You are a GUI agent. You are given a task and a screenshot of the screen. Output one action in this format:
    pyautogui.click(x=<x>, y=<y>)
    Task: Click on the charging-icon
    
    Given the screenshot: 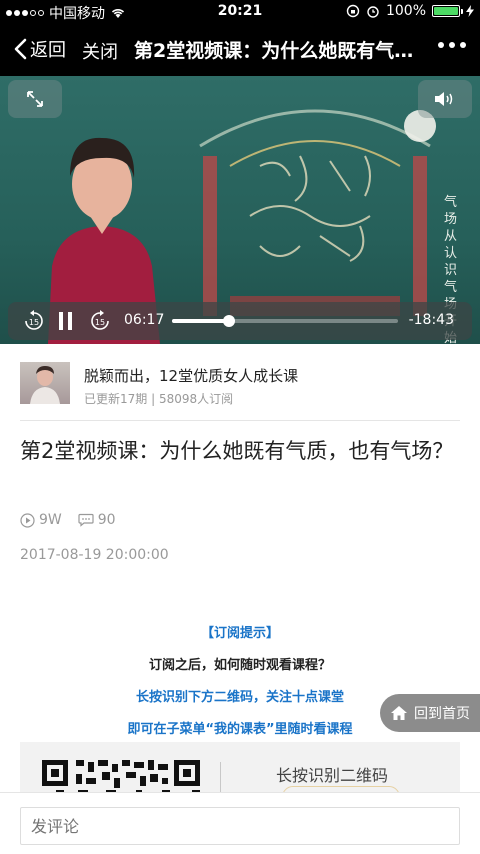 What is the action you would take?
    pyautogui.click(x=470, y=11)
    